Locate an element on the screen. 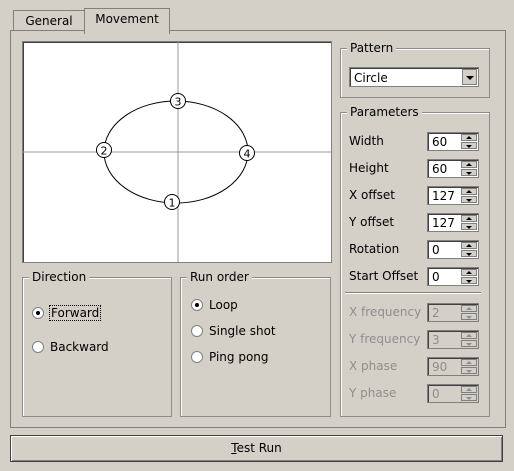 The image size is (514, 471). pattern-group-title: Pattern is located at coordinates (372, 48).